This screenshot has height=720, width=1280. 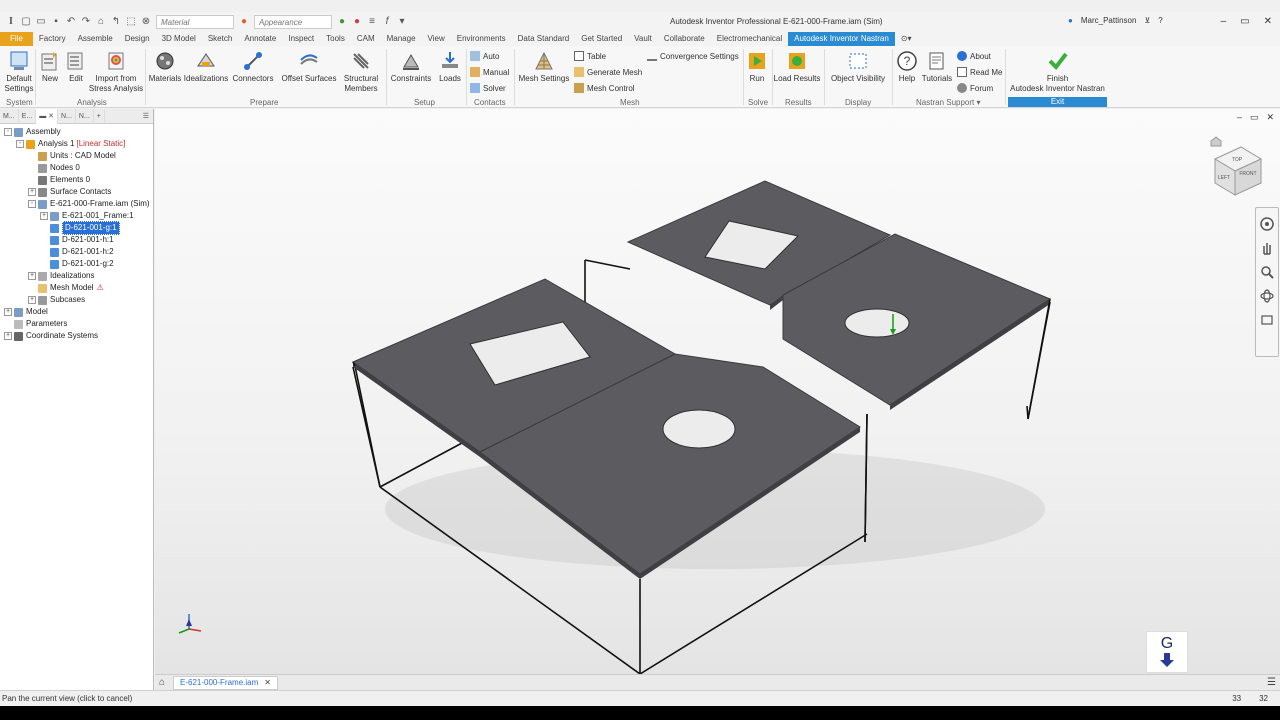 I want to click on tab-tools: Tools, so click(x=335, y=39).